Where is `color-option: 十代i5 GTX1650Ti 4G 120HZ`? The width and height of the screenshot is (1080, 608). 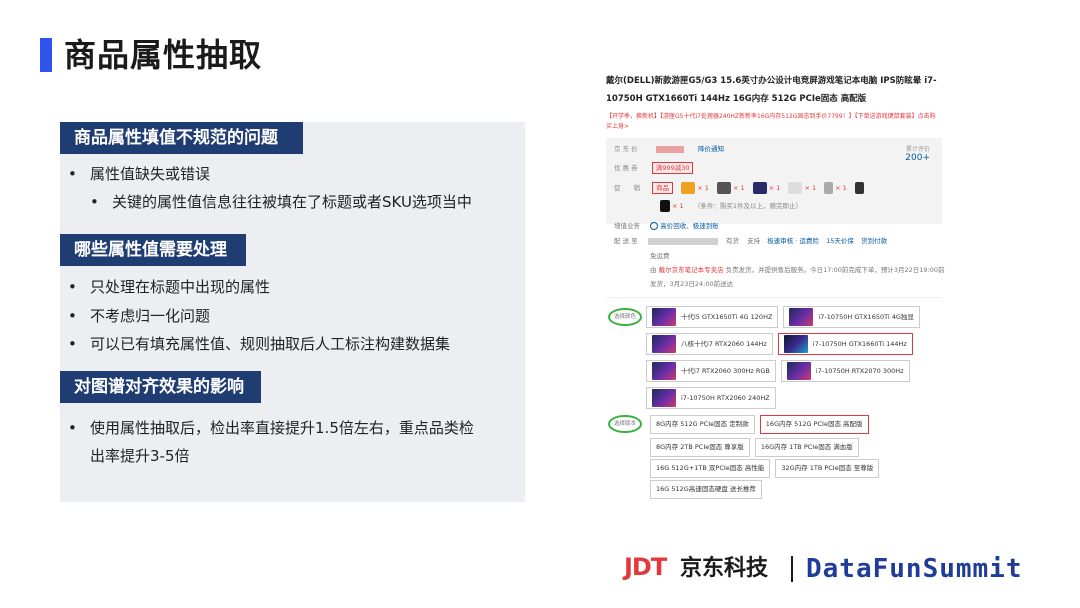
color-option: 十代i5 GTX1650Ti 4G 120HZ is located at coordinates (712, 317).